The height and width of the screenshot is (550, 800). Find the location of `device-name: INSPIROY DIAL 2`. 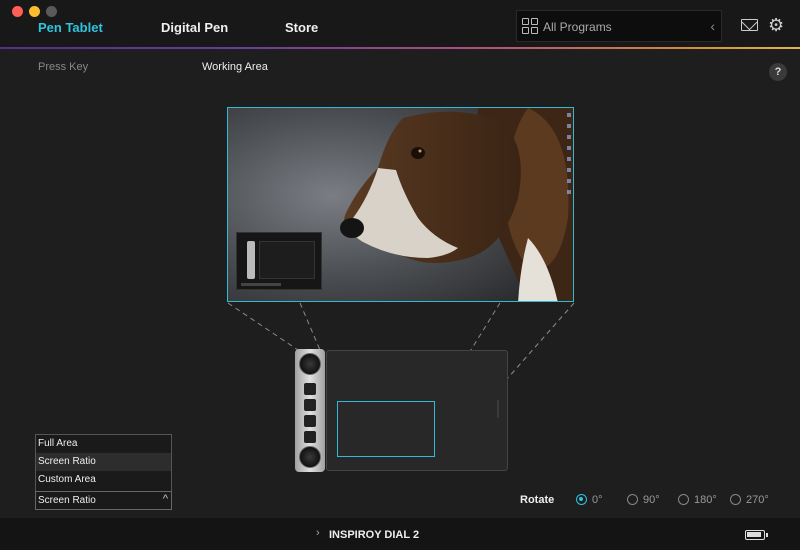

device-name: INSPIROY DIAL 2 is located at coordinates (374, 535).